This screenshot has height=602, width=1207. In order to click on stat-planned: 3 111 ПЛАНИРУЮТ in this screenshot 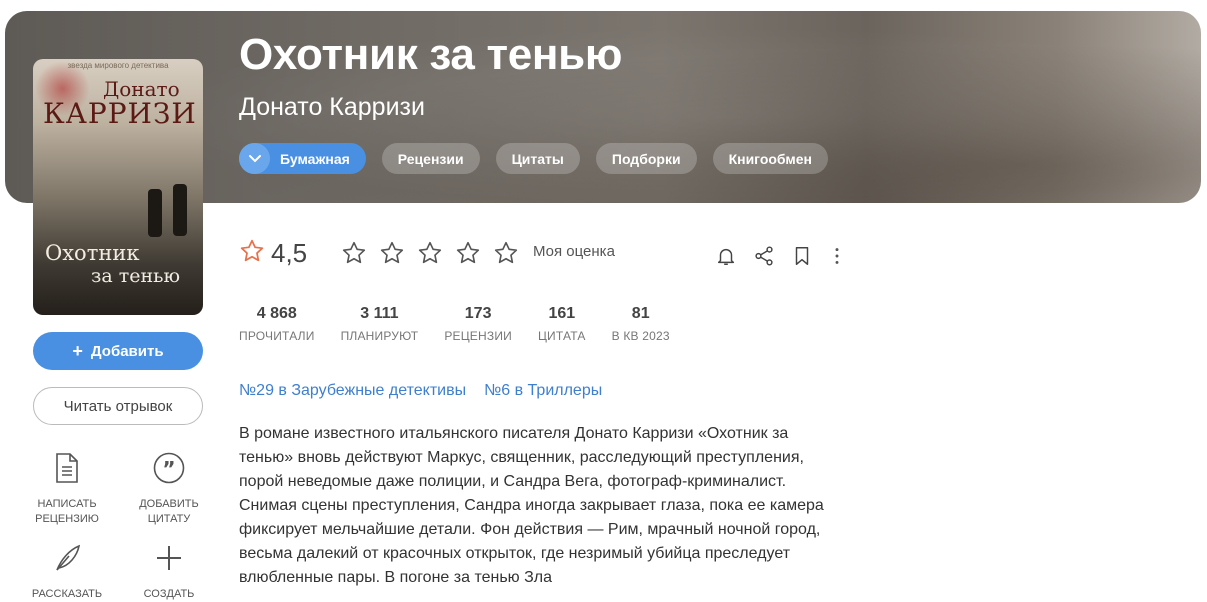, I will do `click(380, 324)`.